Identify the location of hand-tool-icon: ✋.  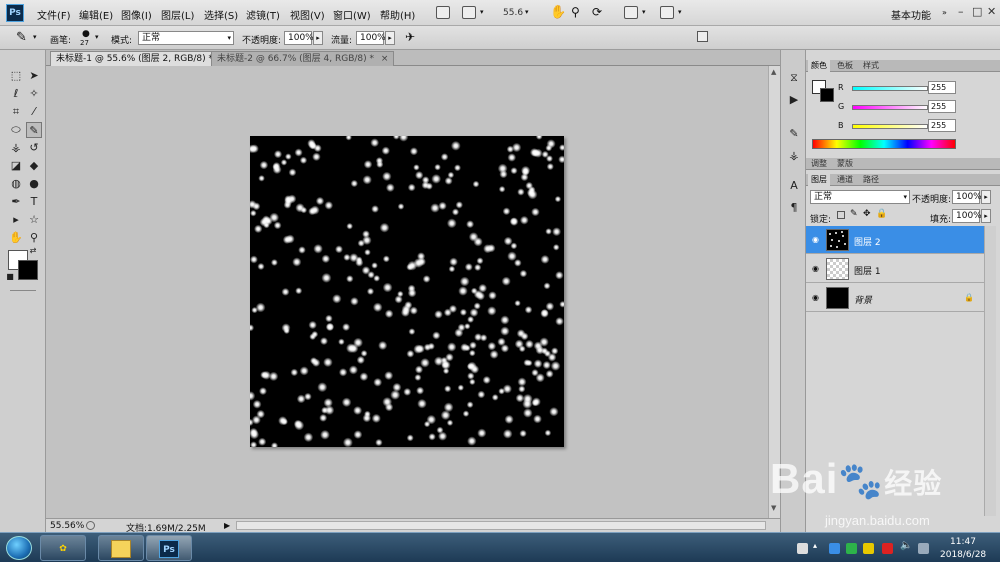
(558, 12).